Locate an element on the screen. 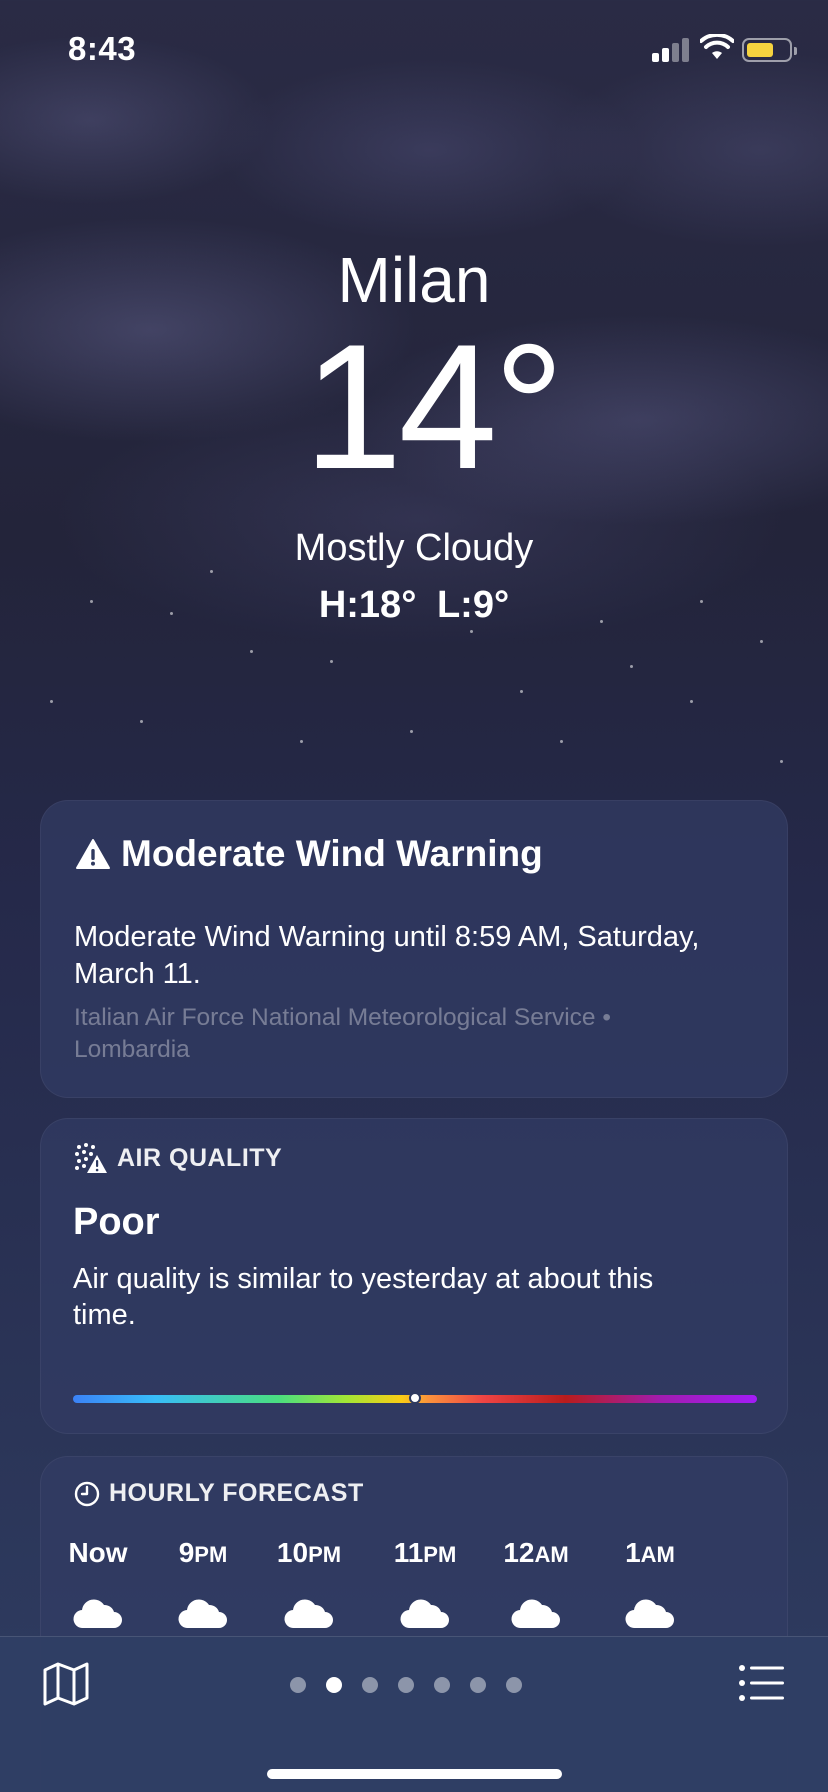 The height and width of the screenshot is (1792, 828). warning-title: Moderate Wind Warning is located at coordinates (332, 853).